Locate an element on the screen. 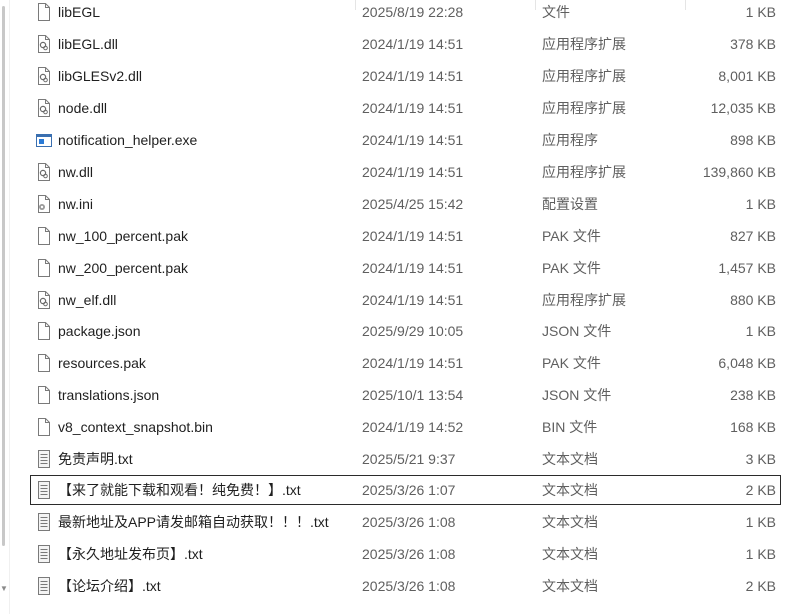 This screenshot has width=800, height=614. file-name: 【来了就能下载和观看！纯免费！】.txt is located at coordinates (179, 490).